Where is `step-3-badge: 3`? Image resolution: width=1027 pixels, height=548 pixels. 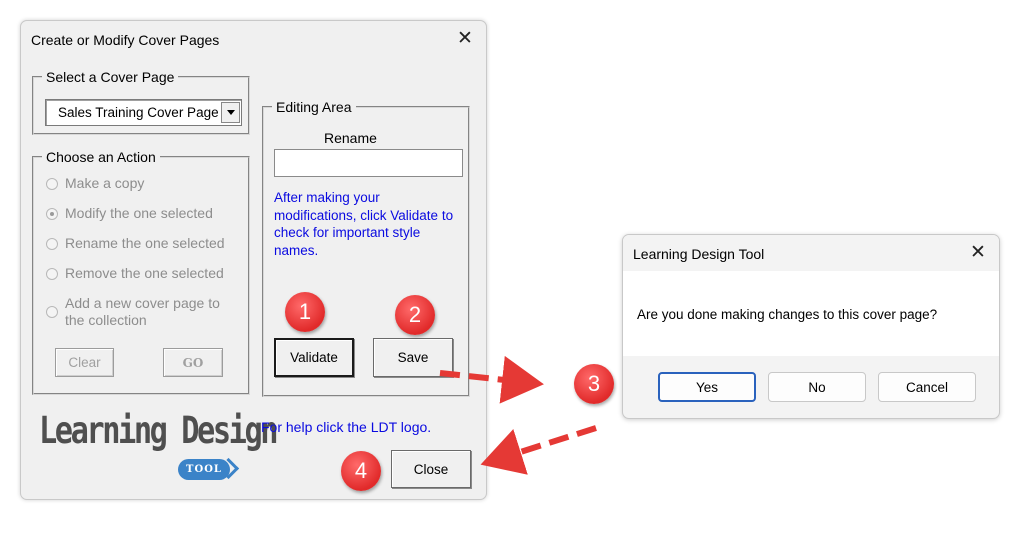 step-3-badge: 3 is located at coordinates (594, 384).